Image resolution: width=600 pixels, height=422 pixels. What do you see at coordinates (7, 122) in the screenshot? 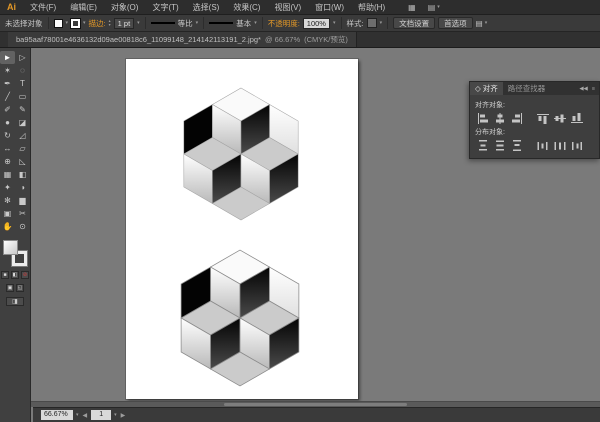
I see `blob-brush-tool: ●` at bounding box center [7, 122].